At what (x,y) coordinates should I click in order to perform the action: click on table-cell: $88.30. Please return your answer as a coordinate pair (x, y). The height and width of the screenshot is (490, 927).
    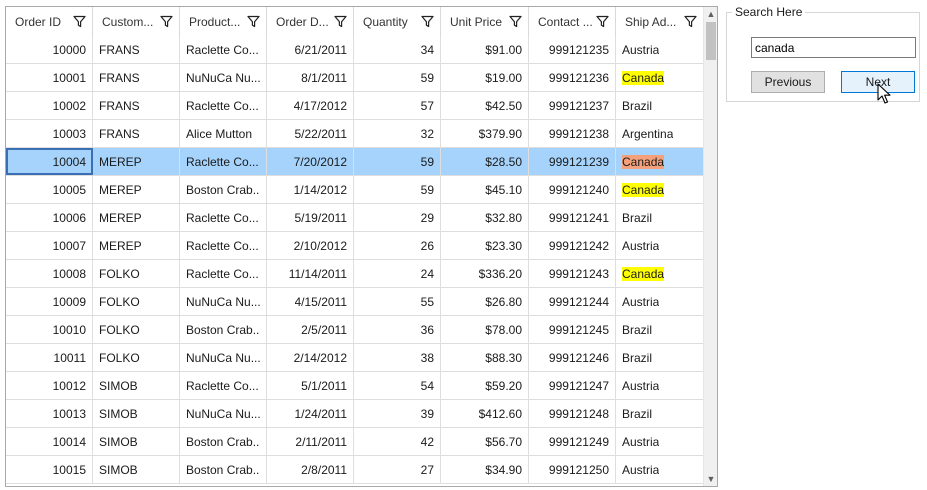
    Looking at the image, I should click on (485, 357).